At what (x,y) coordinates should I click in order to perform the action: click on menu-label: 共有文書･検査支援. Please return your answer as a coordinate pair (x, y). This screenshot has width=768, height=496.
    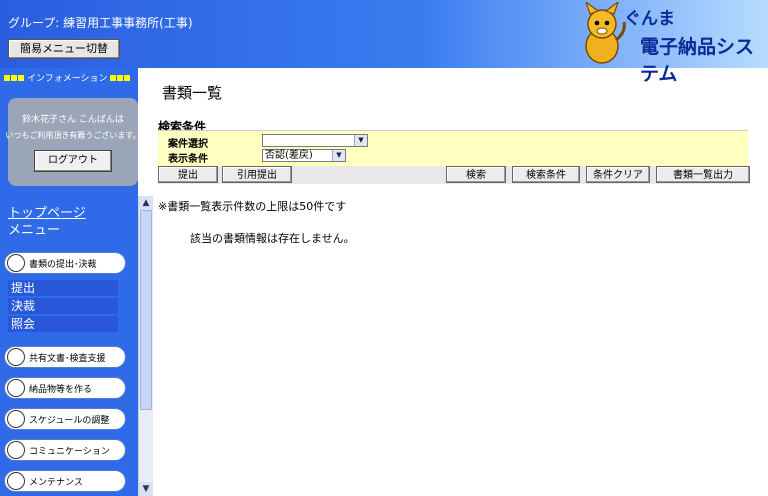
    Looking at the image, I should click on (67, 359).